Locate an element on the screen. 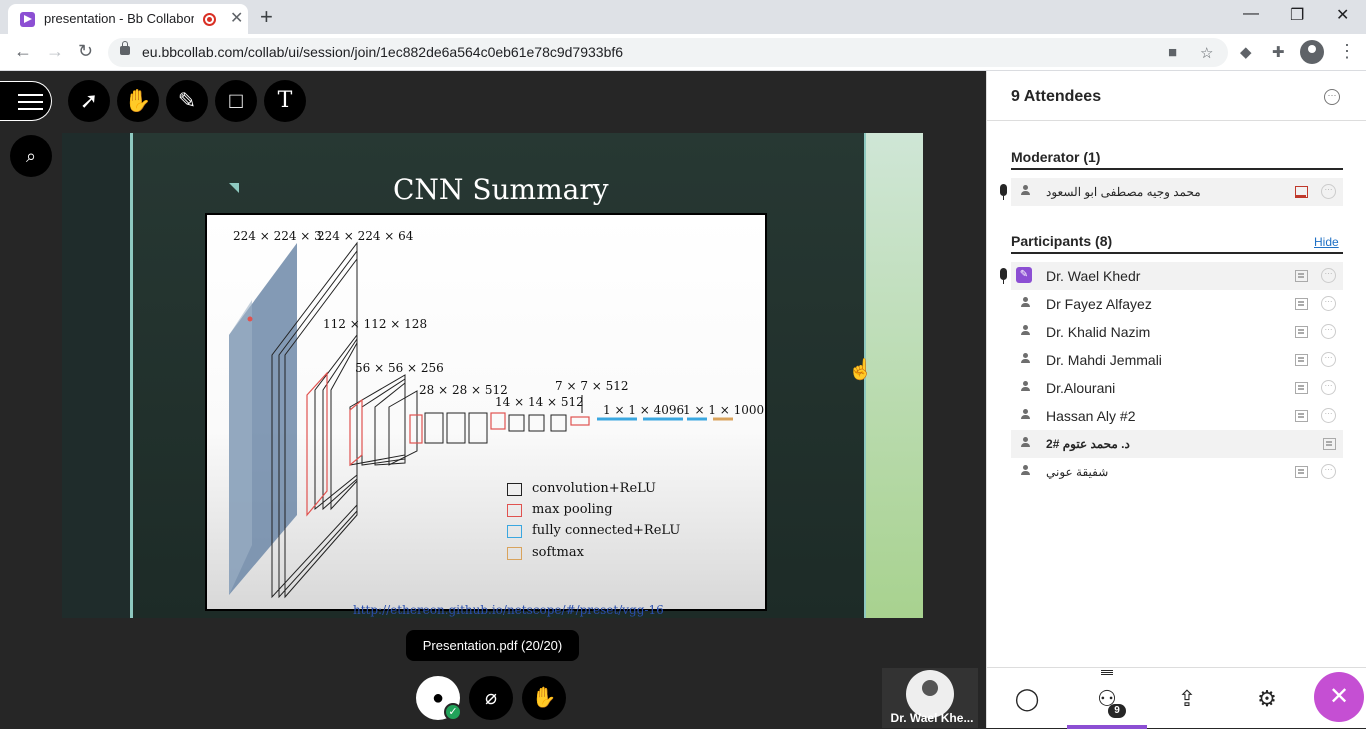 This screenshot has width=1366, height=729. layer-label: 14 × 14 × 512 is located at coordinates (539, 402).